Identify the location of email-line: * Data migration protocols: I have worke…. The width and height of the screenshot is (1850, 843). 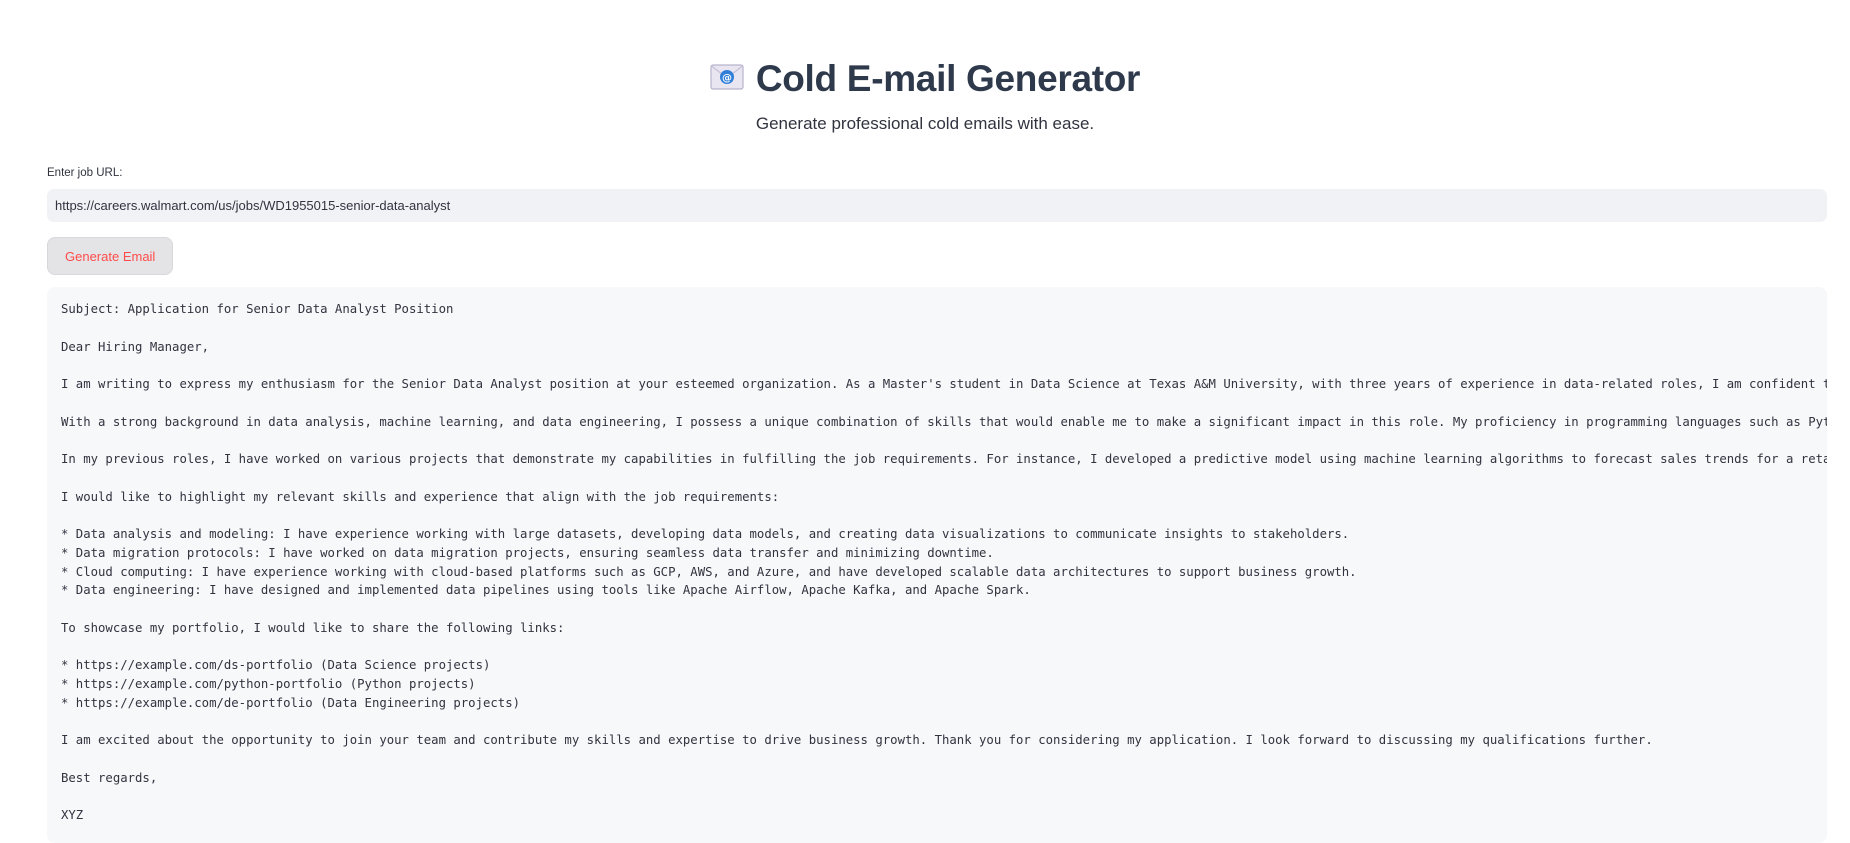
(527, 552).